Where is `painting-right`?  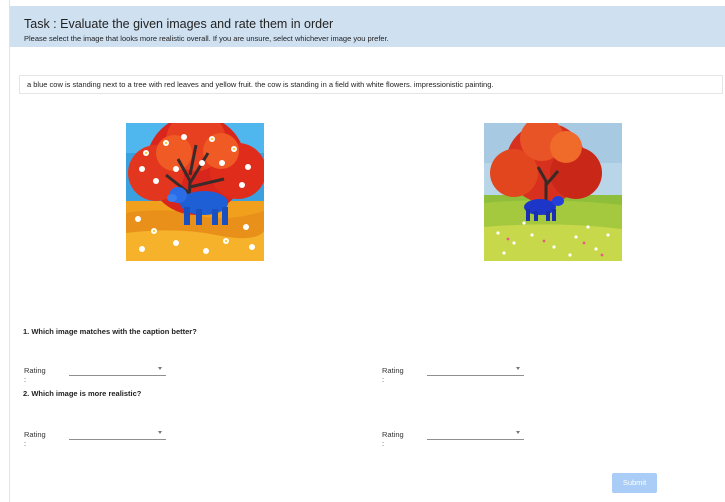 painting-right is located at coordinates (553, 192).